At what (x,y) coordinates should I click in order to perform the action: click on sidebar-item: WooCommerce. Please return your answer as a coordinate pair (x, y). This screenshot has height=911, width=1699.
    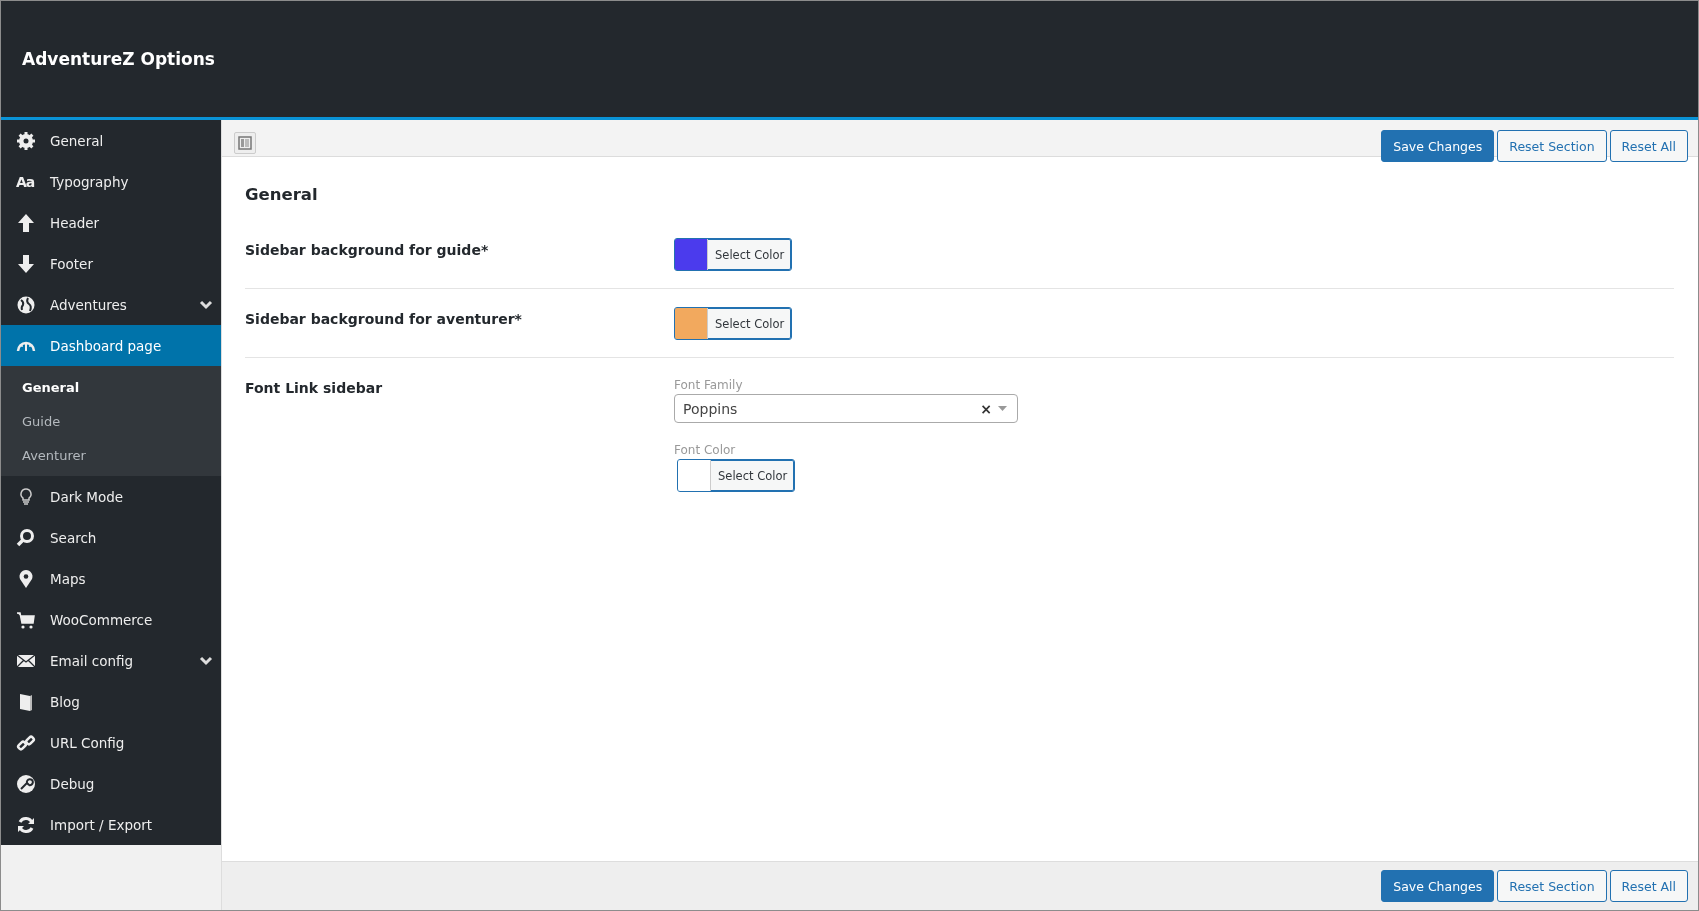
    Looking at the image, I should click on (111, 619).